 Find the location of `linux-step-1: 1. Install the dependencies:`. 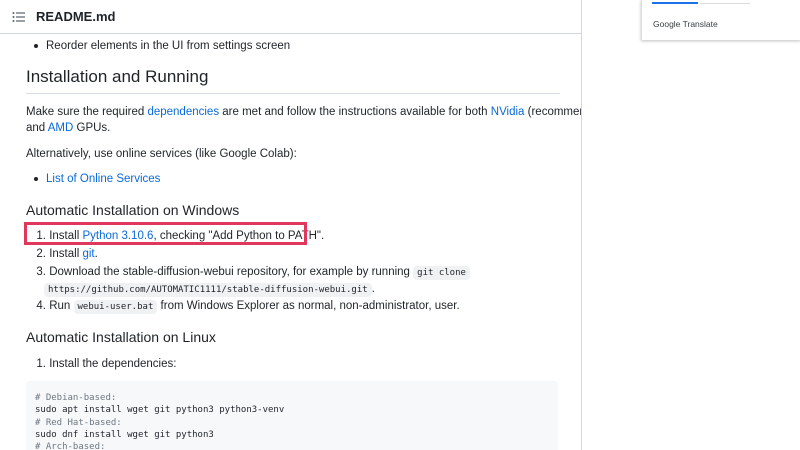

linux-step-1: 1. Install the dependencies: is located at coordinates (101, 364).